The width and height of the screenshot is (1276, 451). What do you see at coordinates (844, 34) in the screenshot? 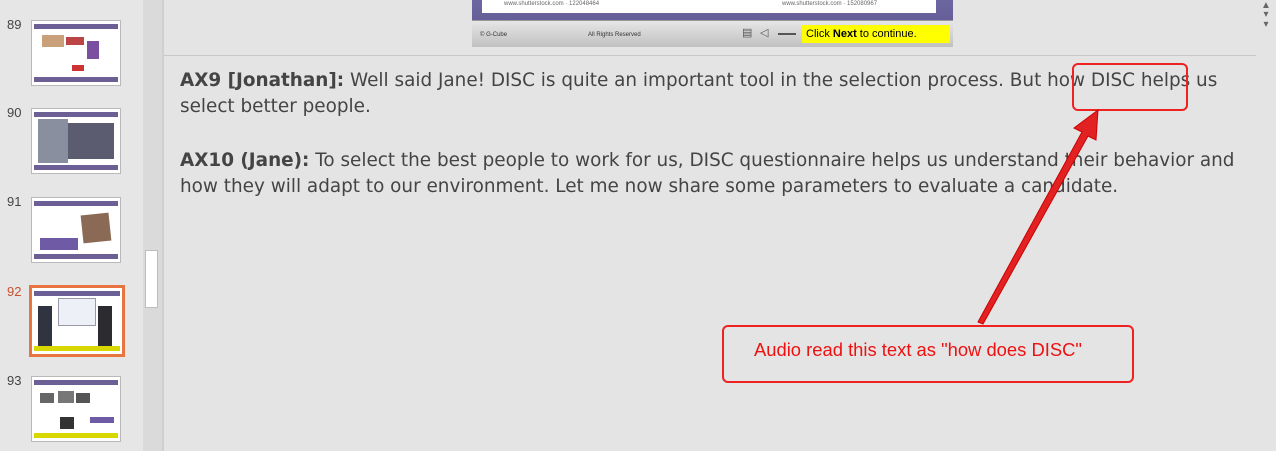
I see `next-bold: Next` at bounding box center [844, 34].